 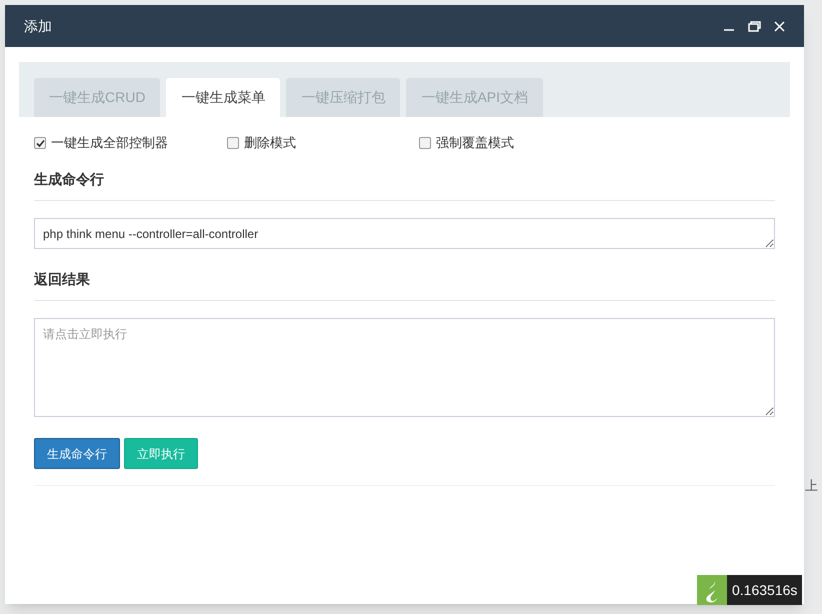 I want to click on result-field: 请点击立即执行, so click(x=404, y=367).